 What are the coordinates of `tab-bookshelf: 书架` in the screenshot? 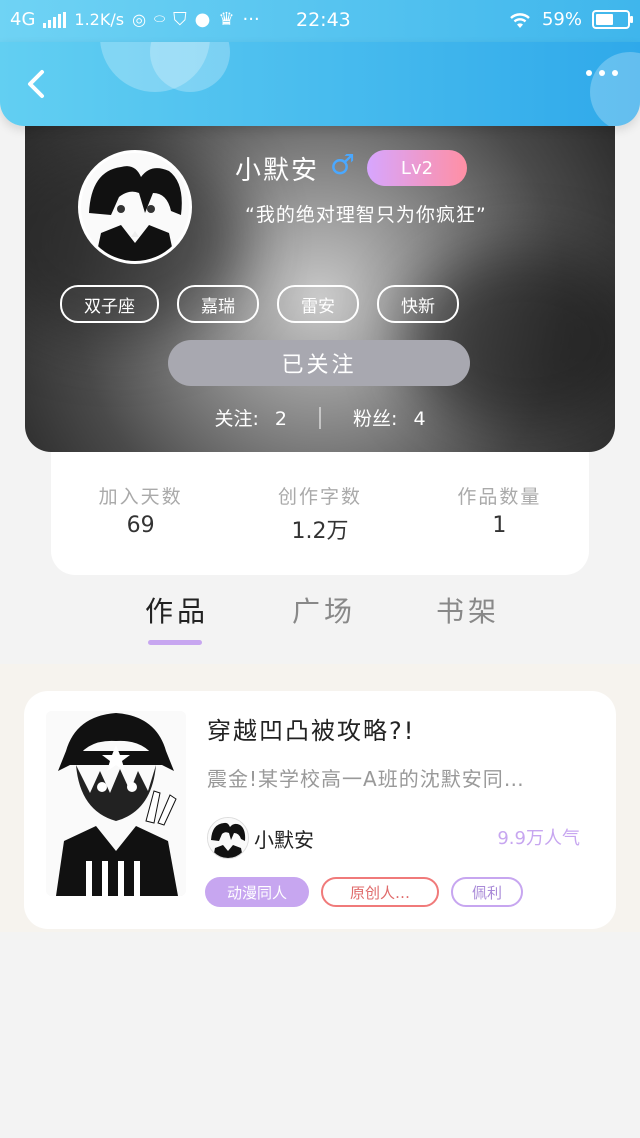 It's located at (468, 610).